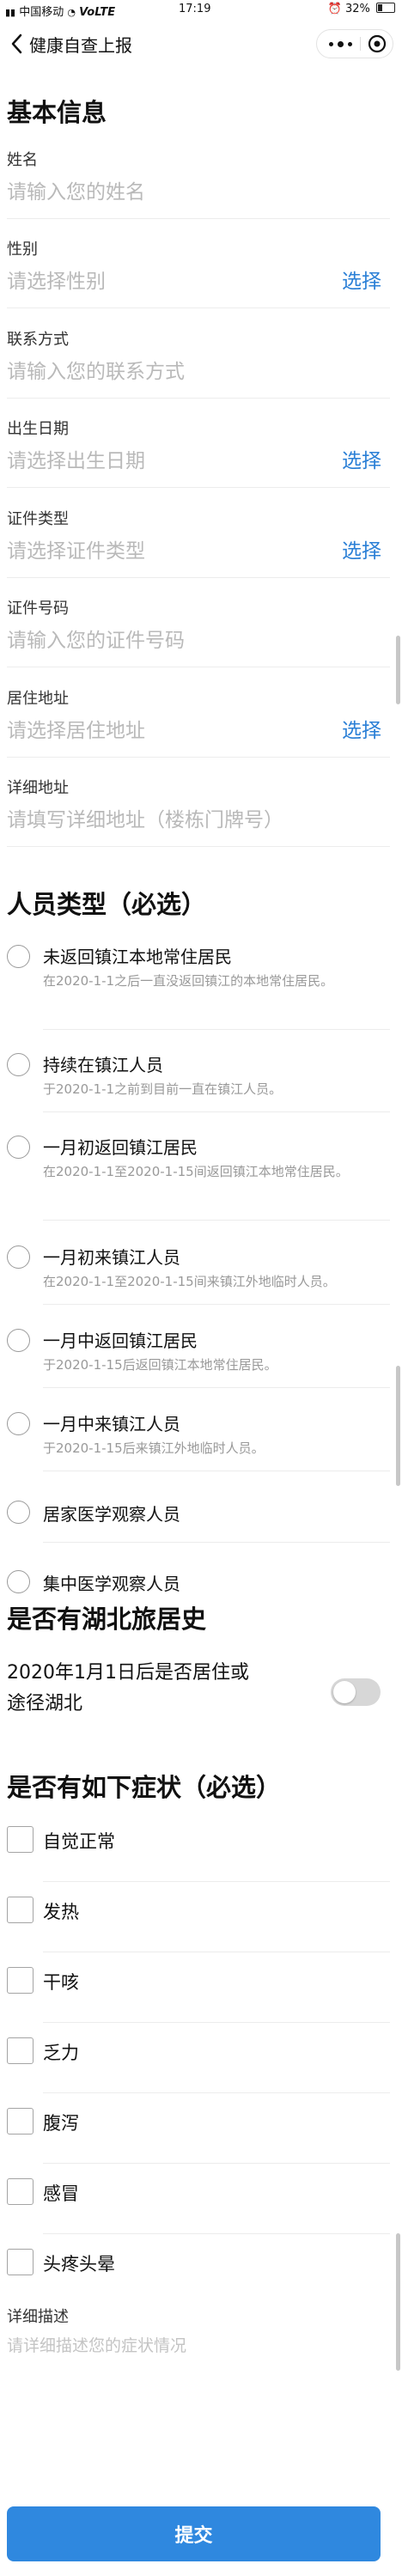  I want to click on person-type-option: 一月初来镇江人员 在2020-1-1至2020-1-15间来镇江外地临时人员。, so click(201, 1274).